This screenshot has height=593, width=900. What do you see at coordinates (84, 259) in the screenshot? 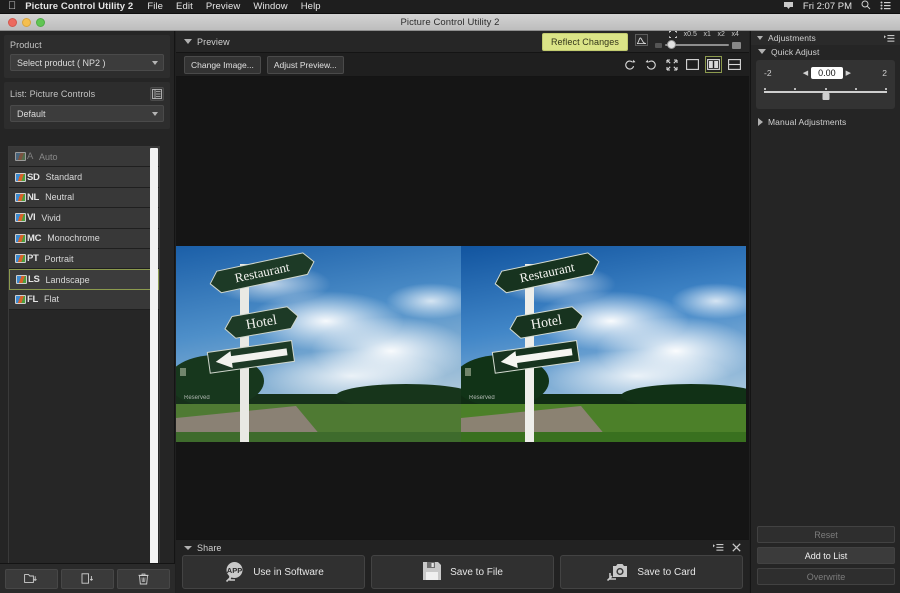
I see `picture-control-item-portrait: PT Portrait` at bounding box center [84, 259].